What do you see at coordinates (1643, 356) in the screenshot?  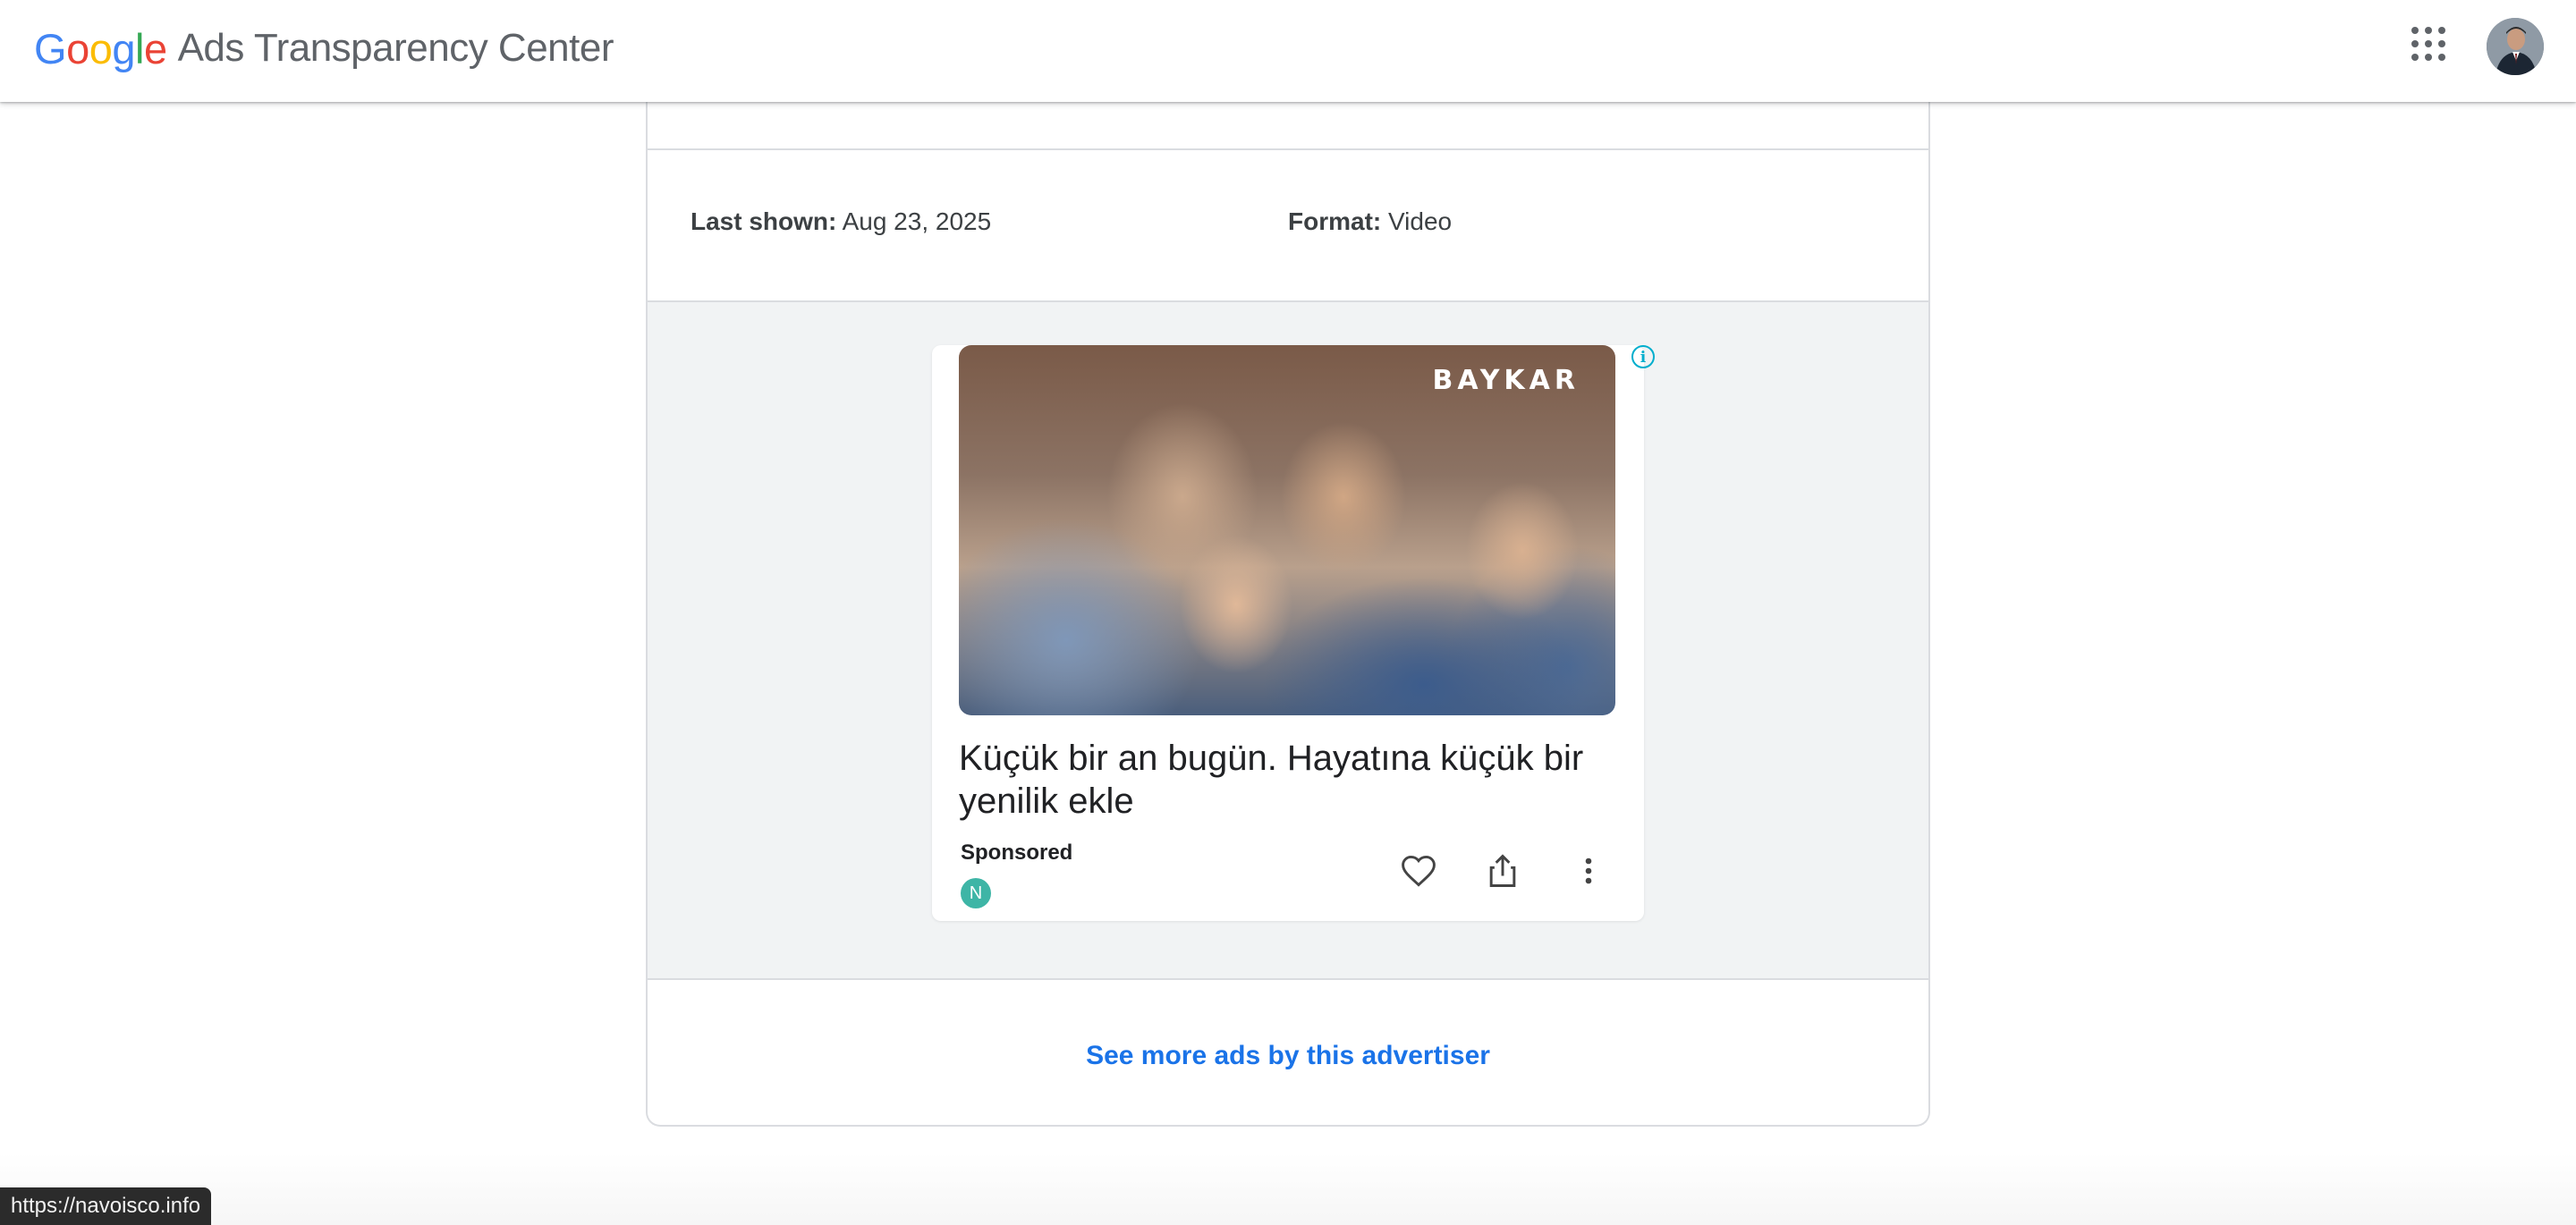 I see `info-icon: i` at bounding box center [1643, 356].